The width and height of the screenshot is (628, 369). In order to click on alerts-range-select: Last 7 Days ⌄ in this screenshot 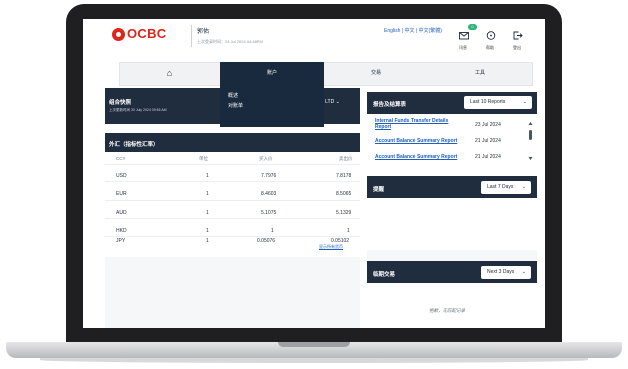, I will do `click(506, 187)`.